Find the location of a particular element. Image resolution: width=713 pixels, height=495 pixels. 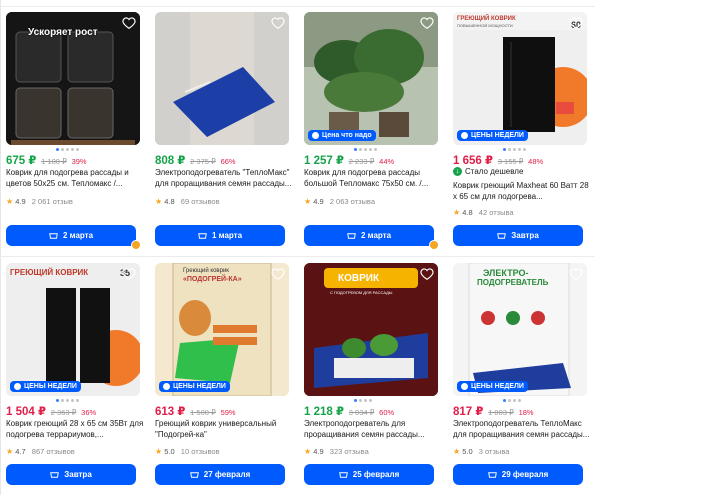

reviews-count: 867 отзывов is located at coordinates (53, 451).